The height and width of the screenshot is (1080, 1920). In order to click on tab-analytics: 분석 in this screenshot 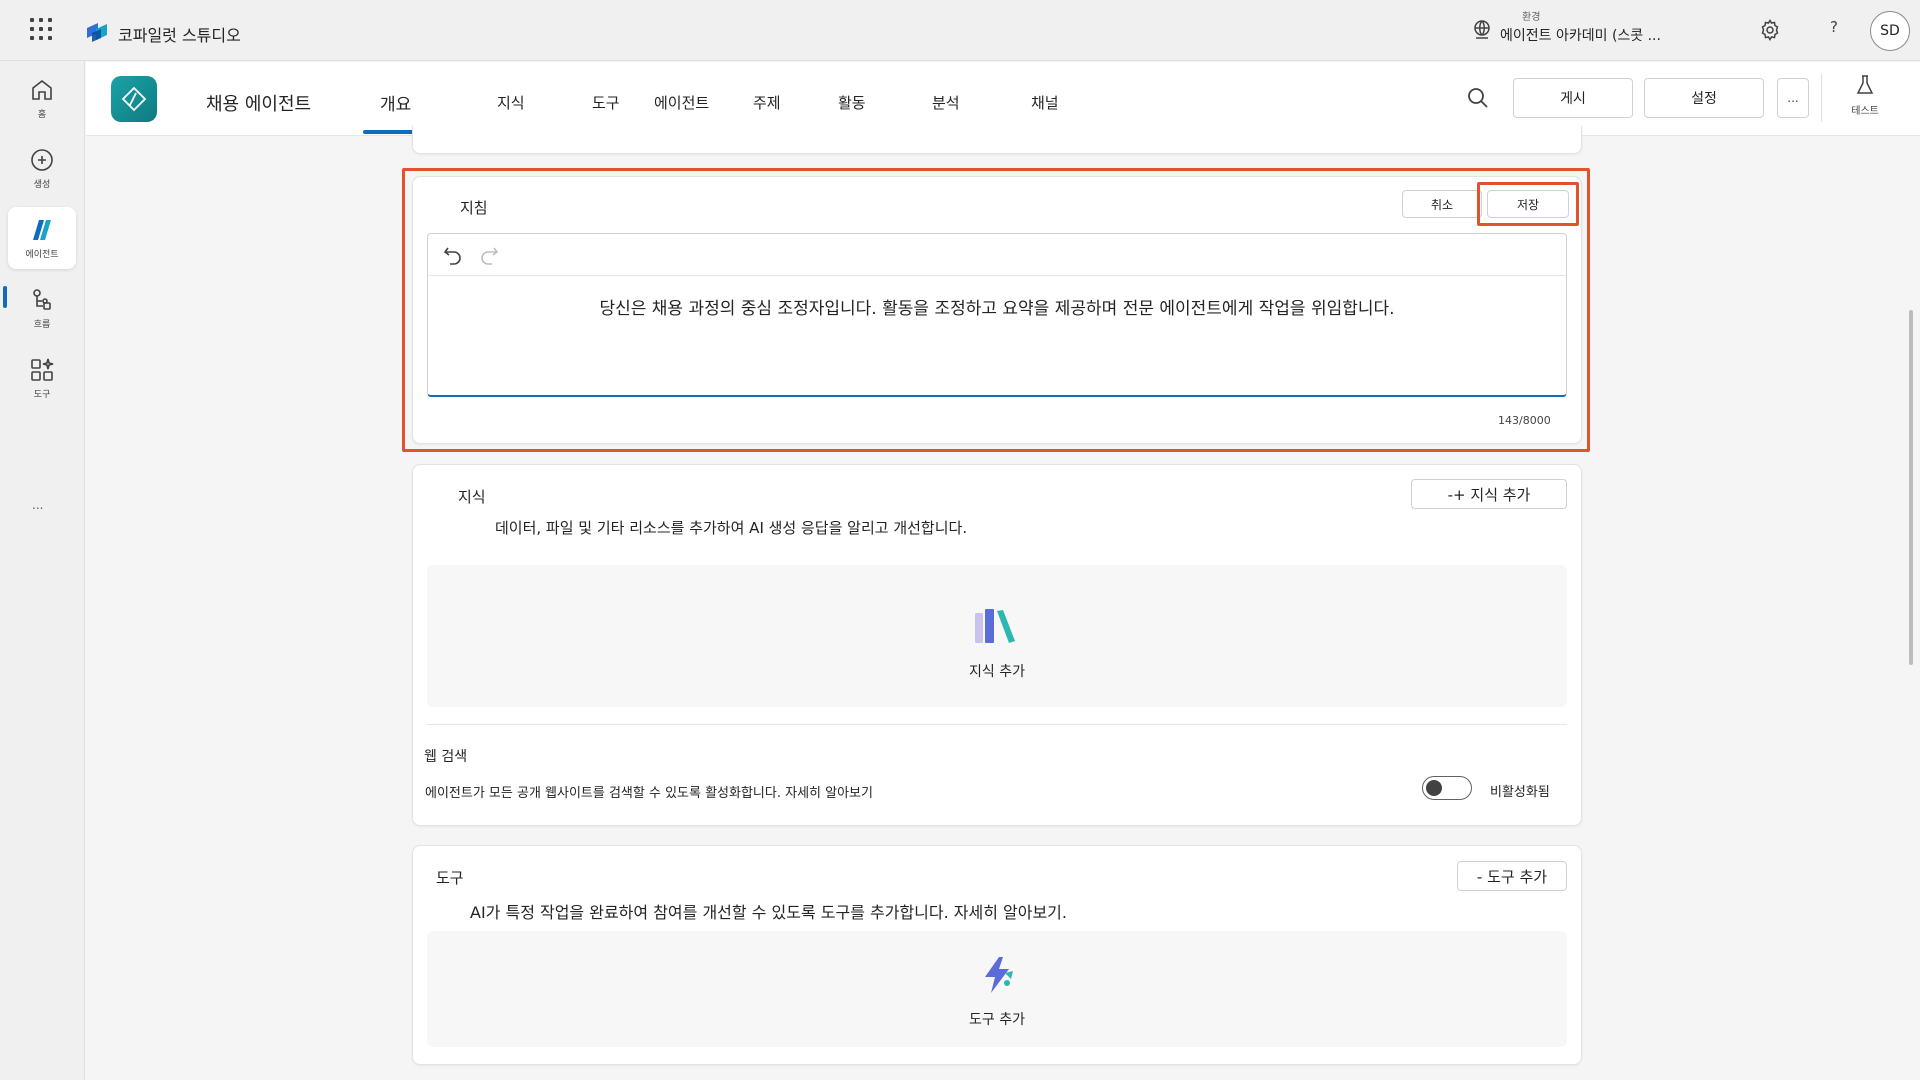, I will do `click(946, 102)`.